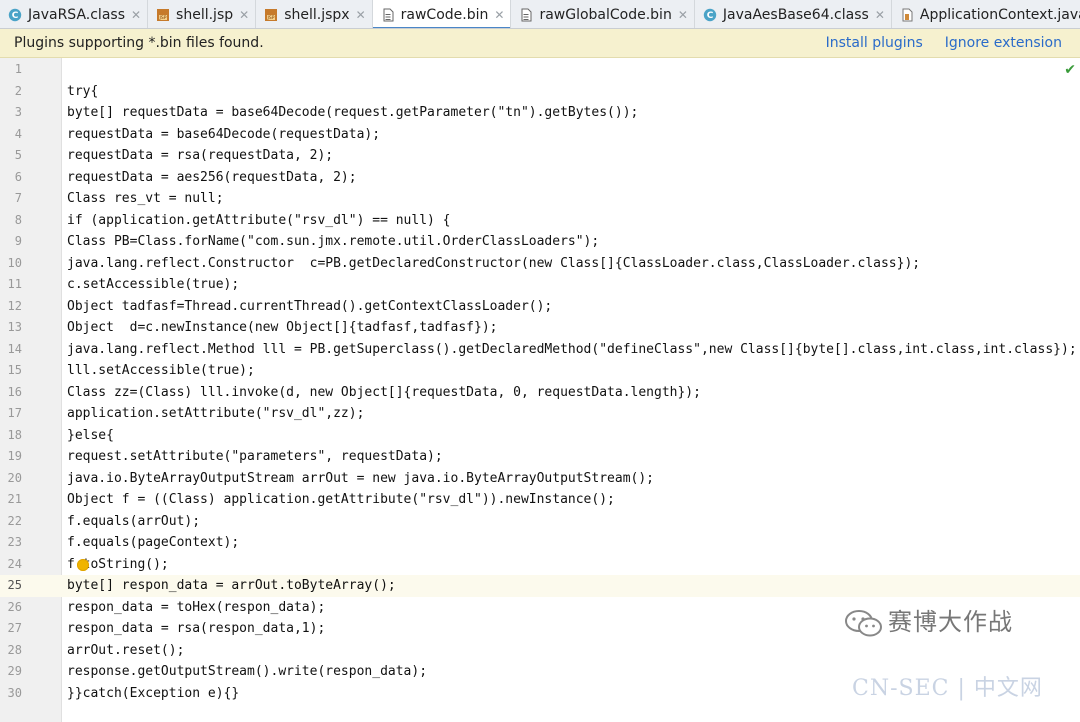 The width and height of the screenshot is (1080, 722). Describe the element at coordinates (14, 499) in the screenshot. I see `line-number: 21` at that location.